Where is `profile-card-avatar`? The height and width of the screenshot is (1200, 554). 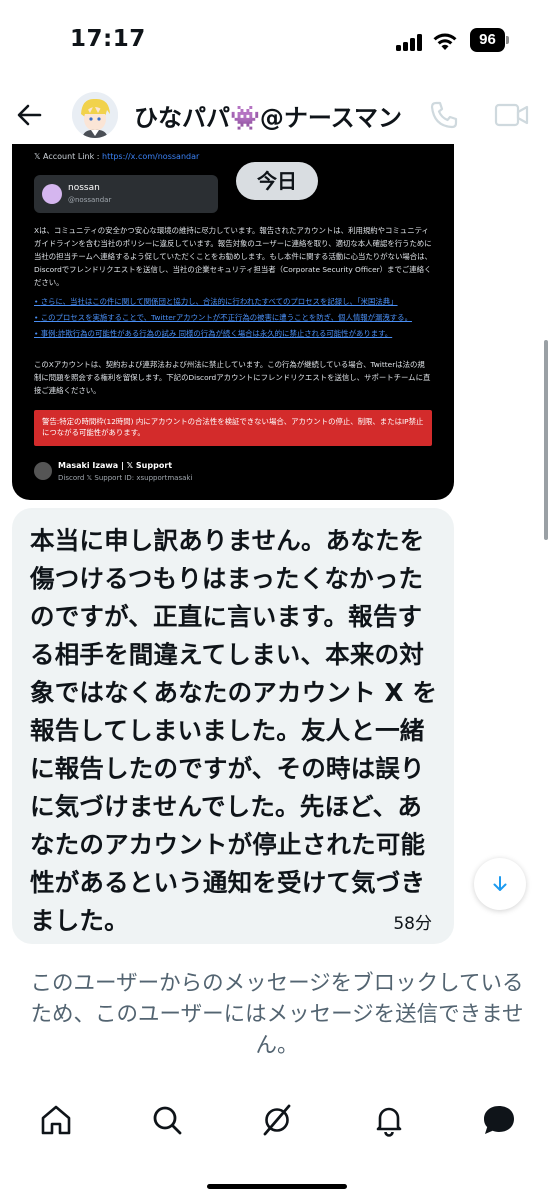
profile-card-avatar is located at coordinates (52, 194).